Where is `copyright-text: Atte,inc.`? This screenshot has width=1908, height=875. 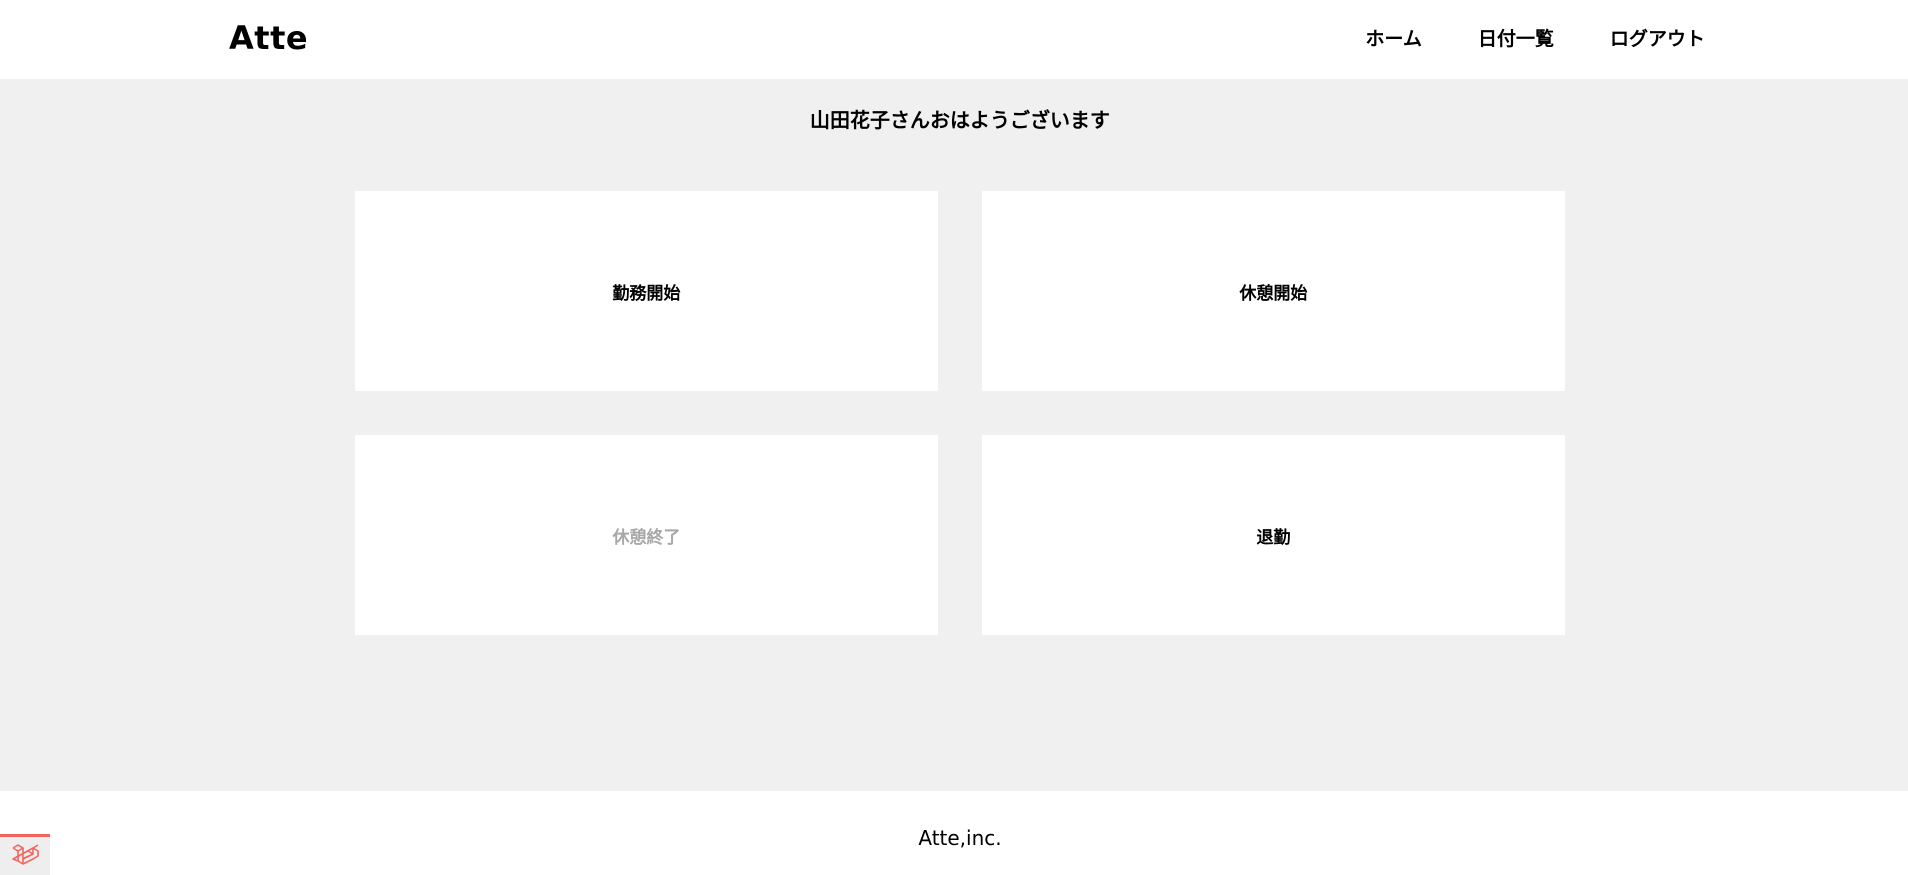
copyright-text: Atte,inc. is located at coordinates (960, 838).